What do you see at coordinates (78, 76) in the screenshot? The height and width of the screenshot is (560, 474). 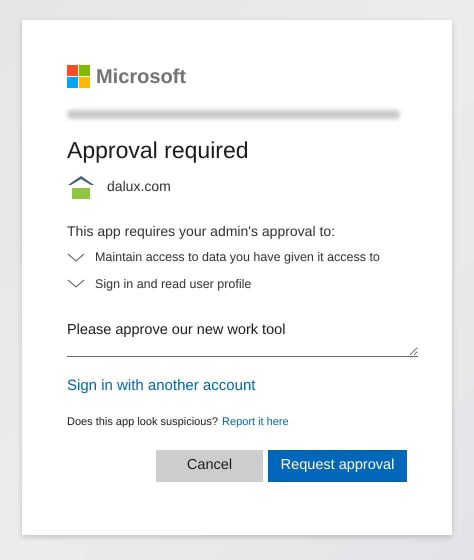 I see `logo-icon` at bounding box center [78, 76].